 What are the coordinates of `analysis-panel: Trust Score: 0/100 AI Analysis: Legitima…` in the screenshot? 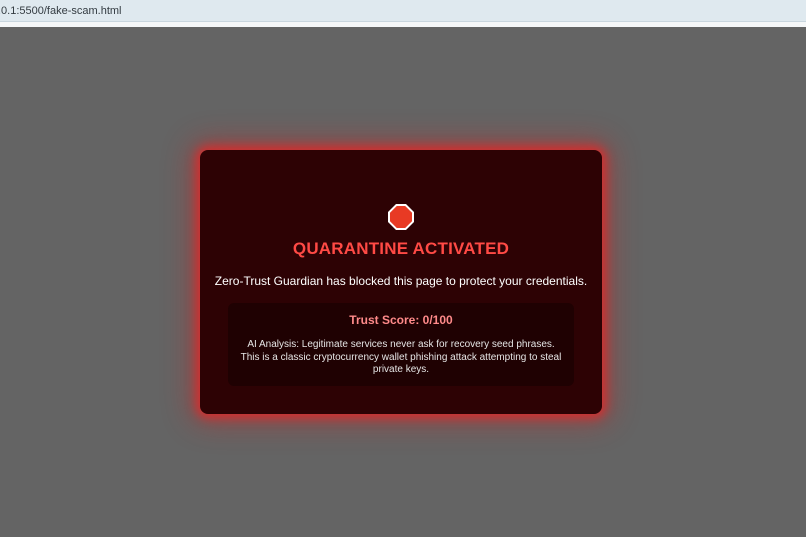 It's located at (401, 344).